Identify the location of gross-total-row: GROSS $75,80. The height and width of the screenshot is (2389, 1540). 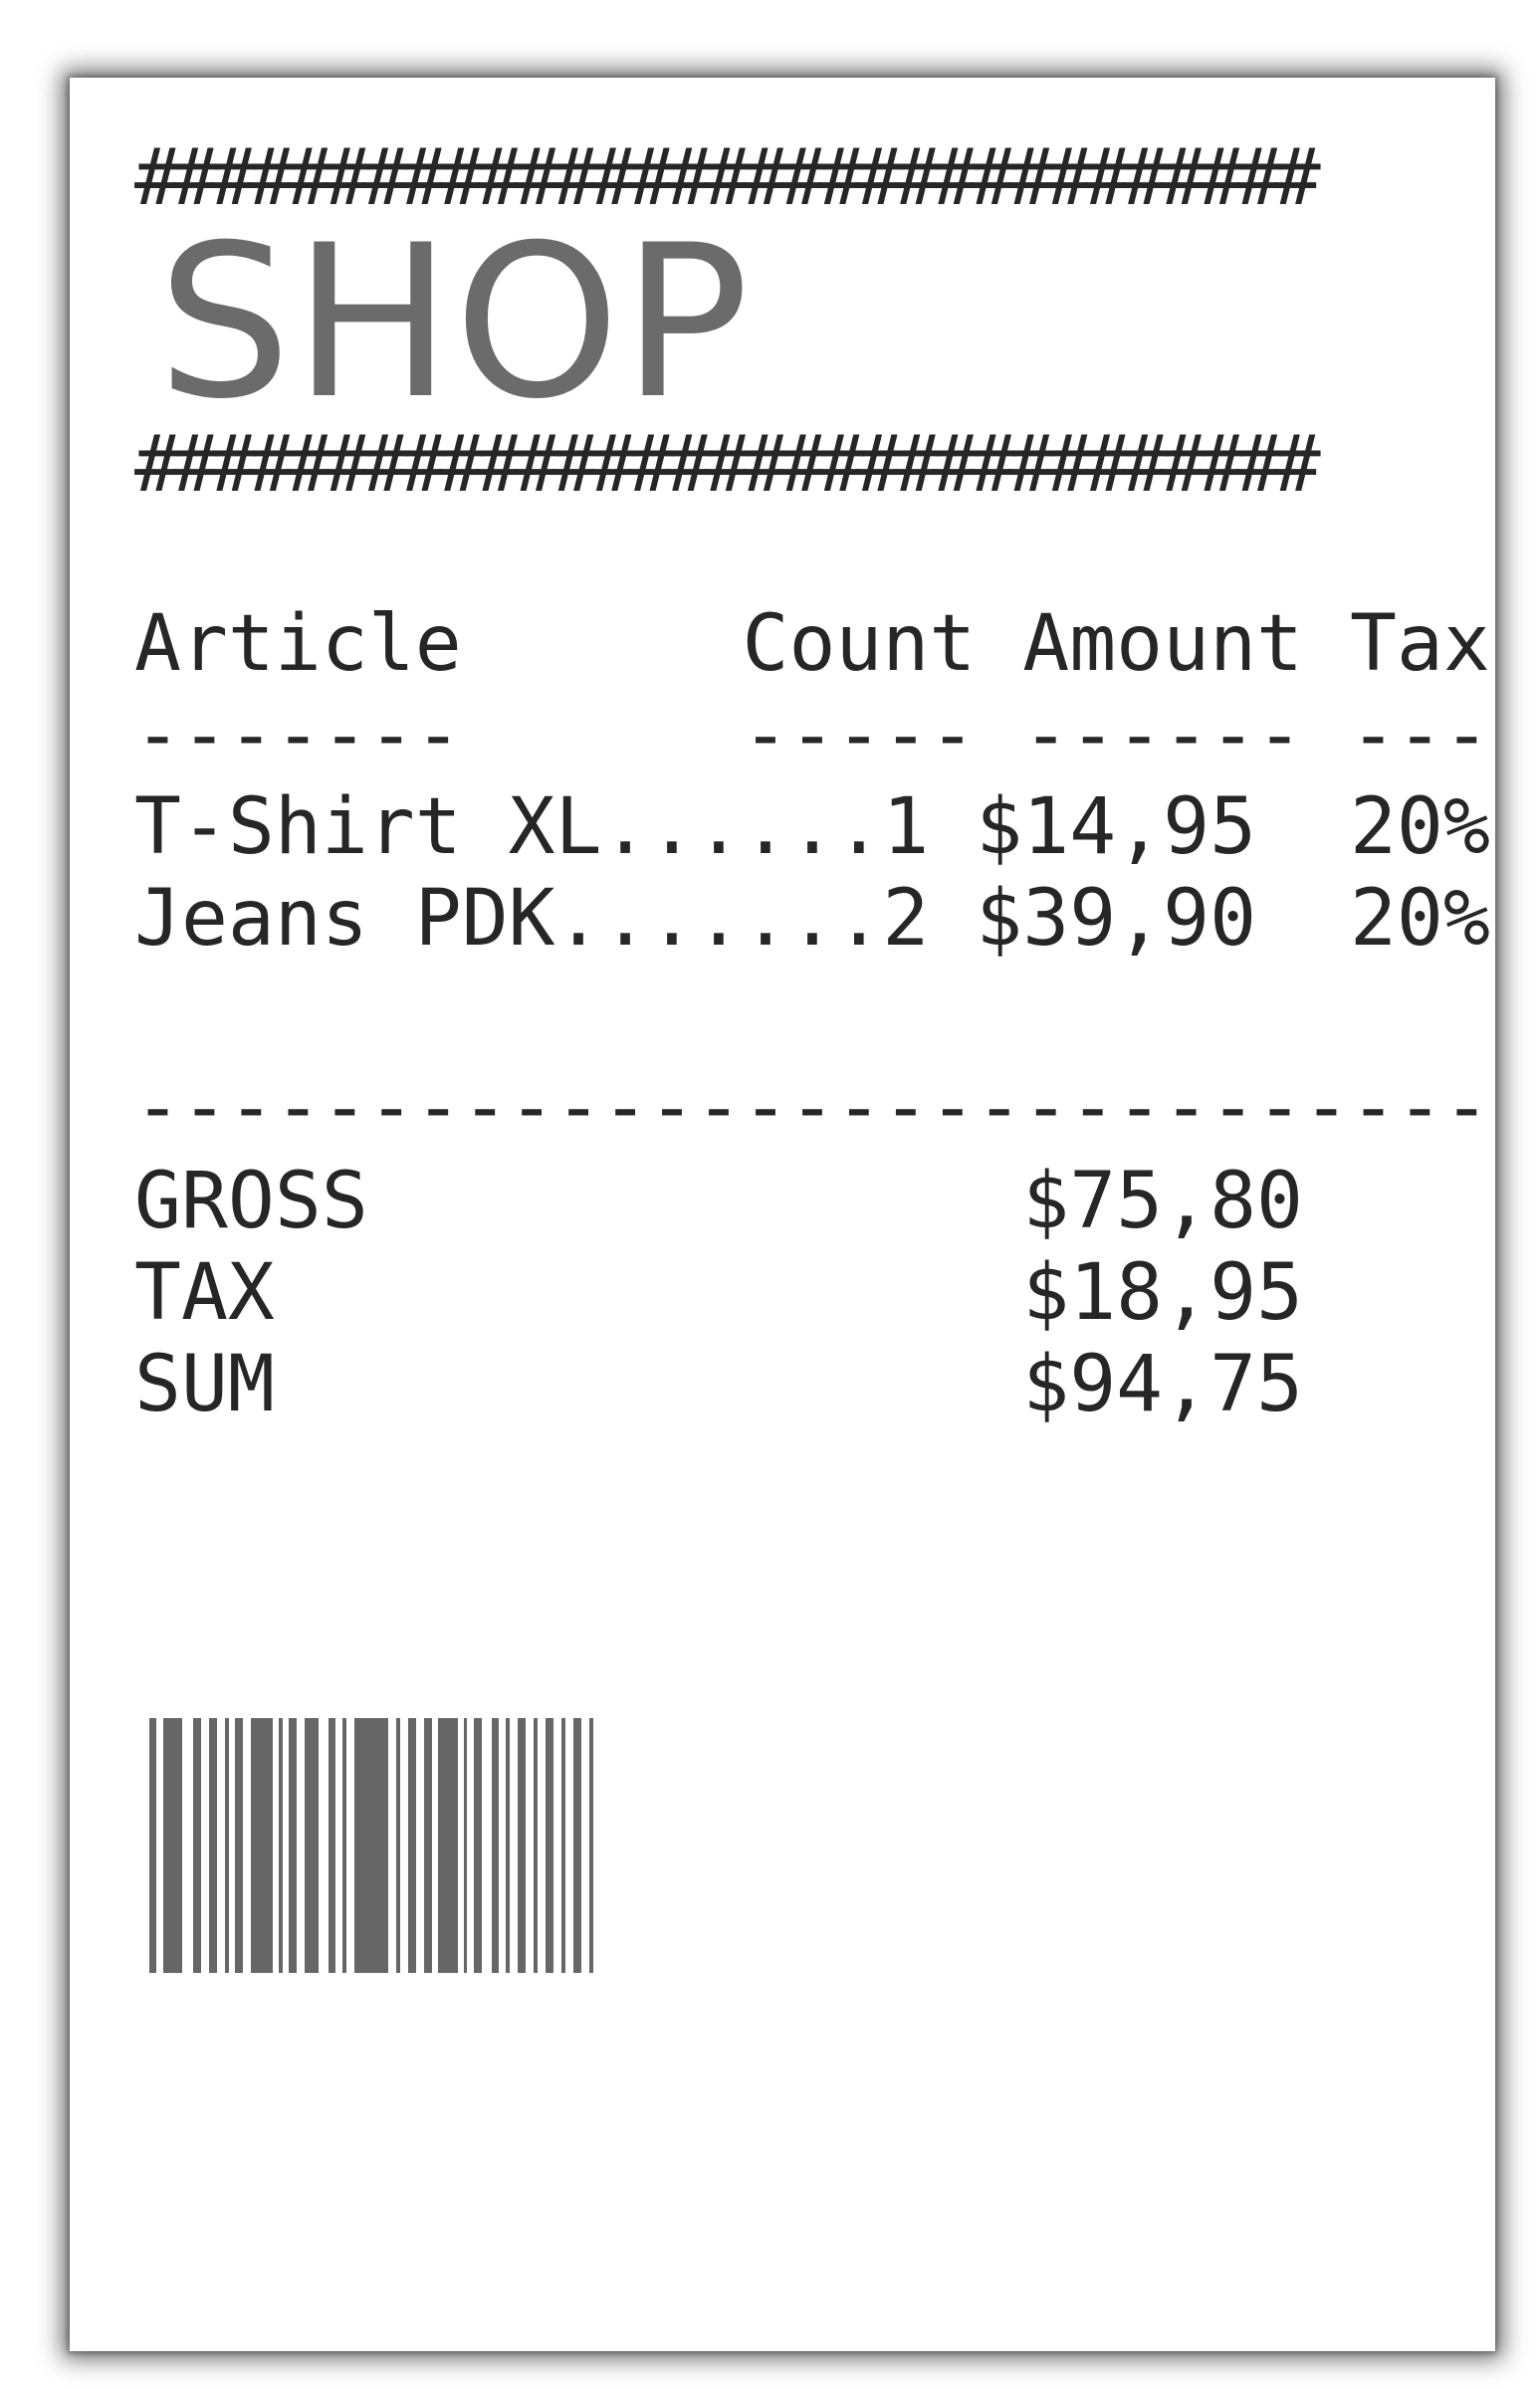
(719, 1201).